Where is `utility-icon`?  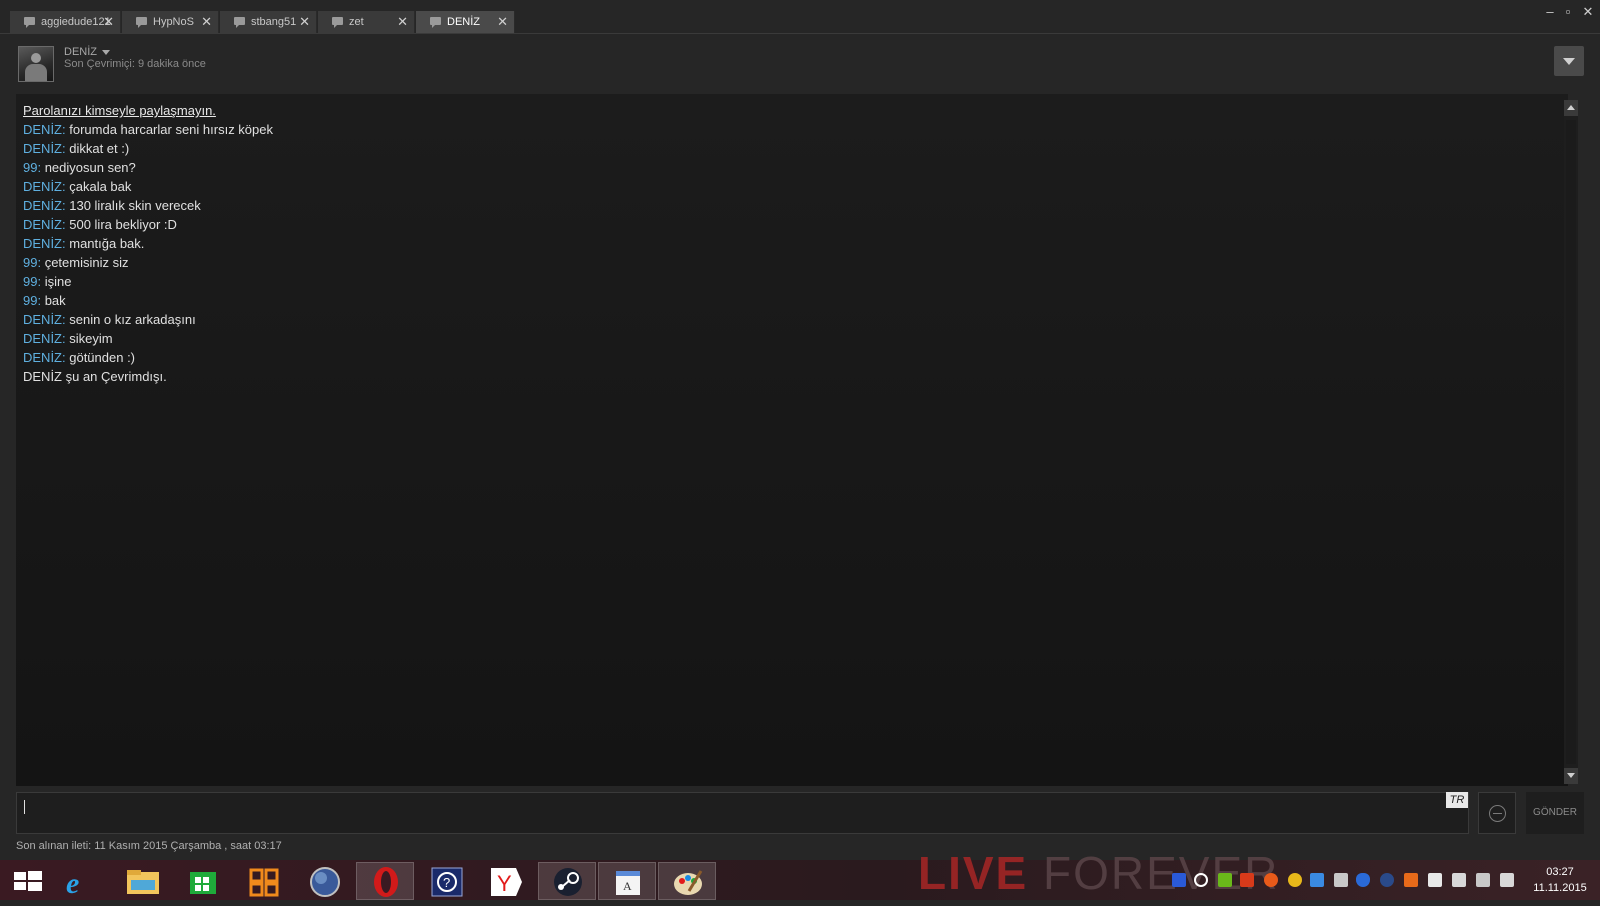 utility-icon is located at coordinates (1411, 880).